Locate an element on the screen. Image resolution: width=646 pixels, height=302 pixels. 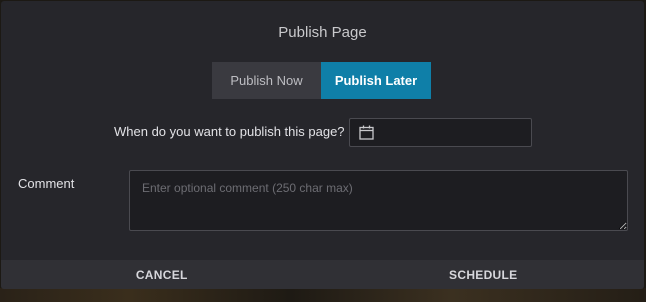
dialog-footer: CANCEL SCHEDULE is located at coordinates (322, 274).